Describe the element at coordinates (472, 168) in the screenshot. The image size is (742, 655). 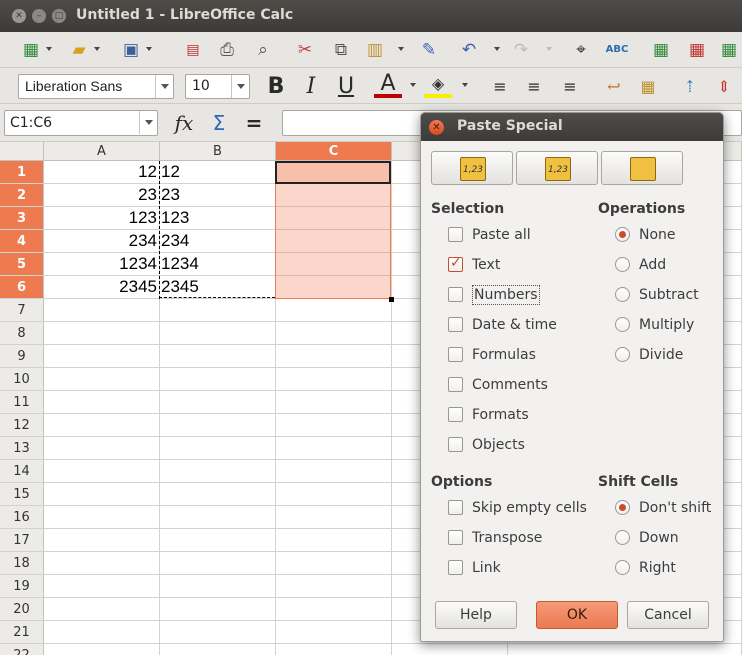
I see `preset-values-only-button: 1,23` at that location.